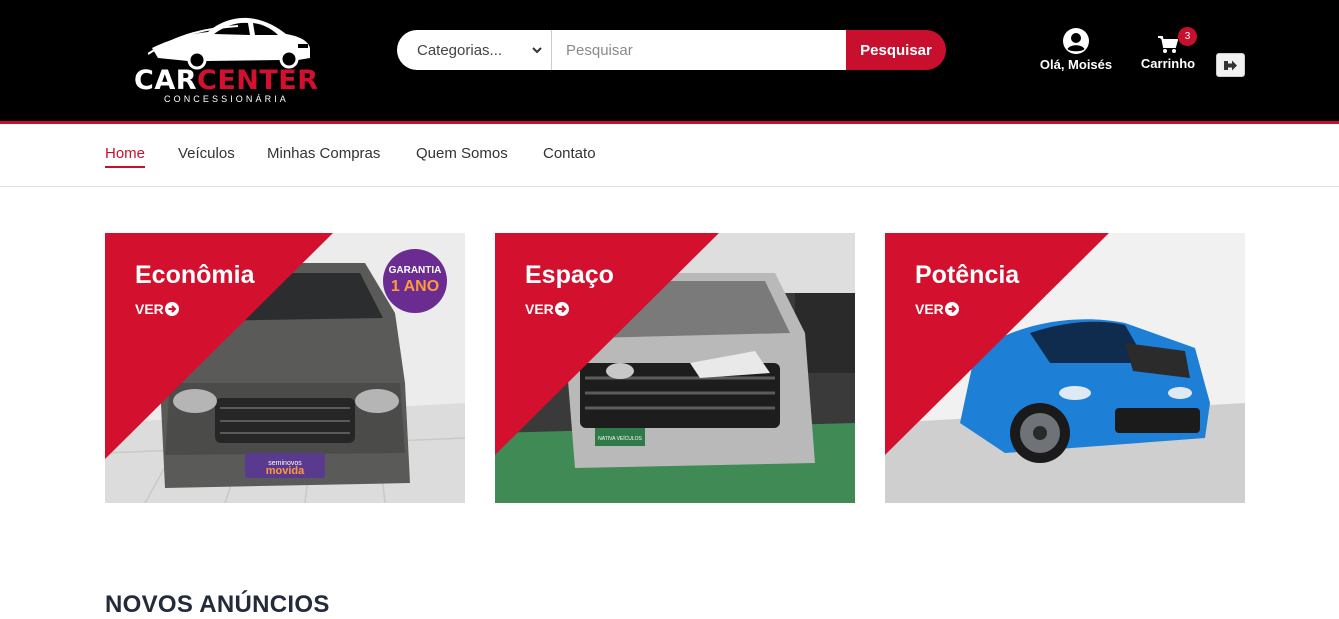 This screenshot has width=1339, height=619. Describe the element at coordinates (229, 43) in the screenshot. I see `car-logo-icon` at that location.